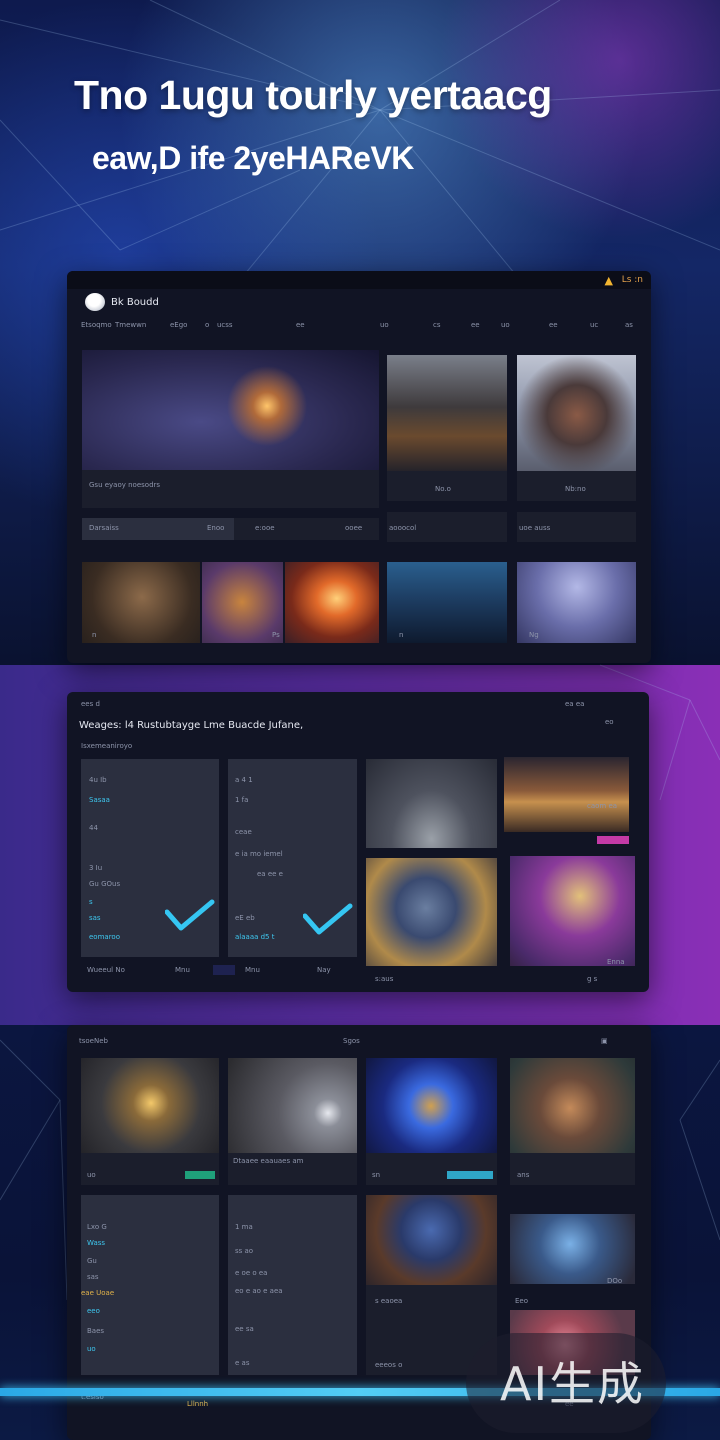 Image resolution: width=720 pixels, height=1440 pixels. Describe the element at coordinates (230, 410) in the screenshot. I see `hero-image` at that location.